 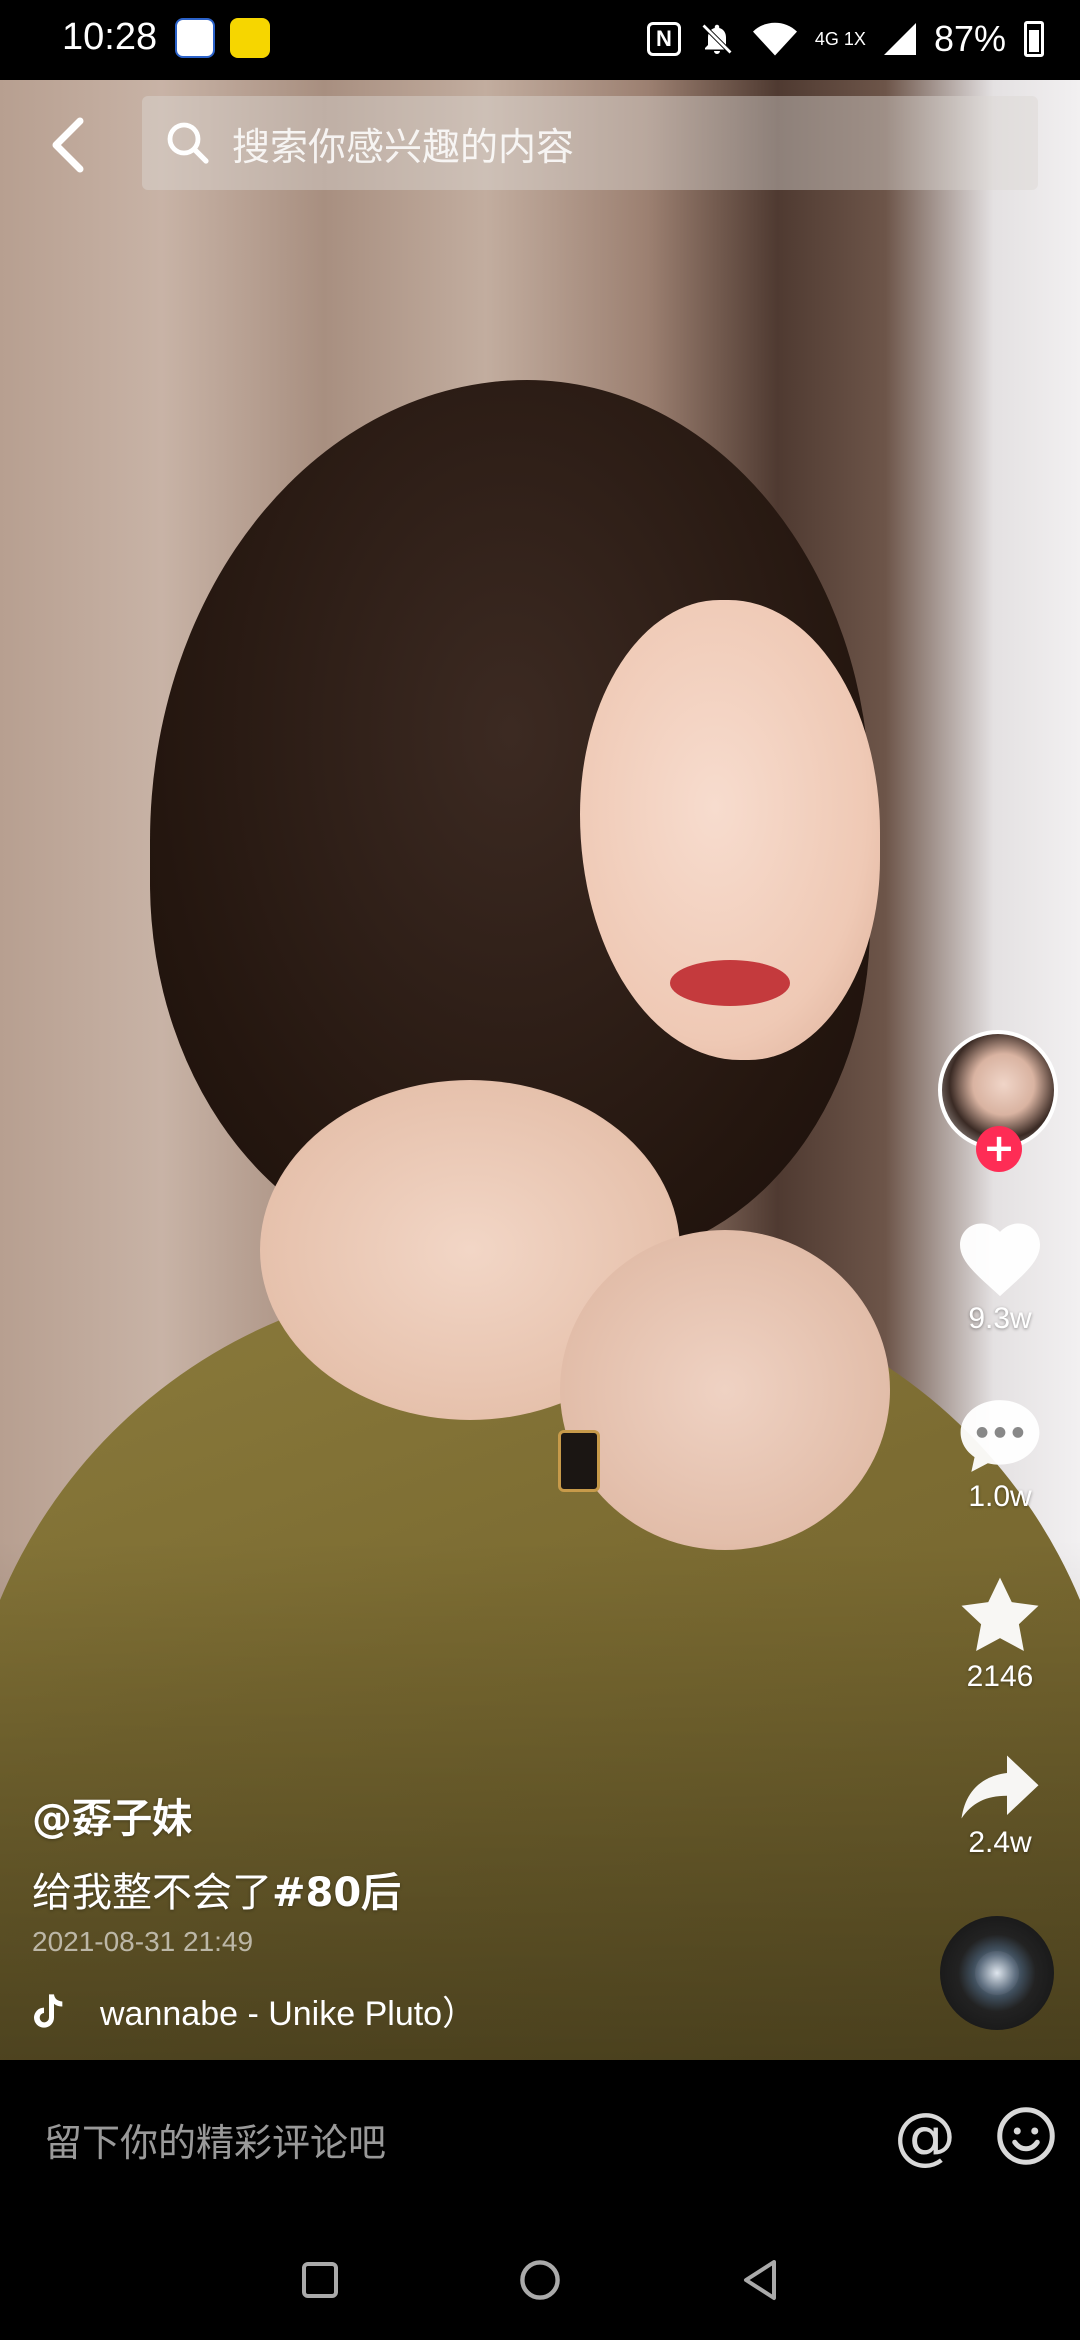 I want to click on music-info: wannabe - Unike Pluto）, so click(x=254, y=2010).